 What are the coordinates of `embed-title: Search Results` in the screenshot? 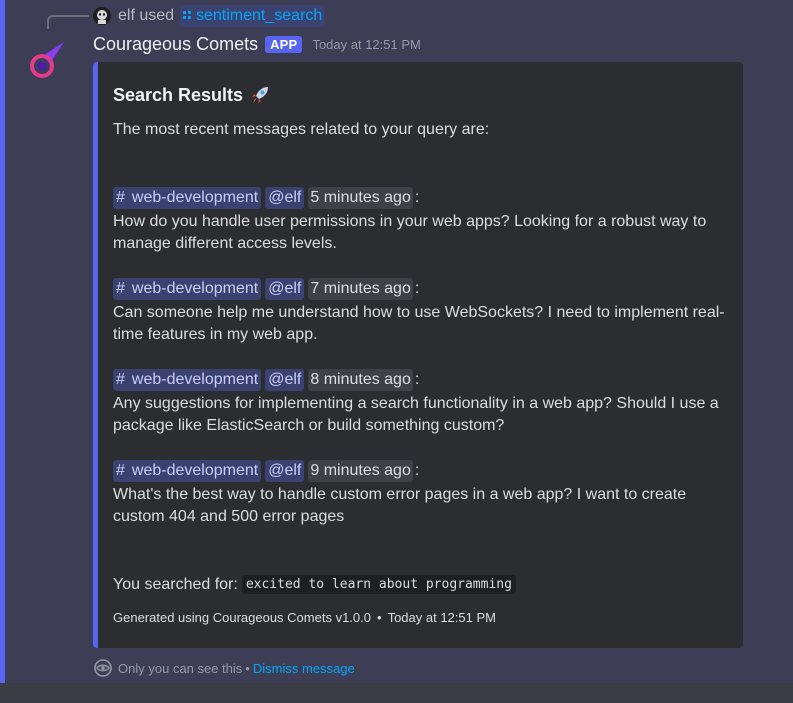 It's located at (192, 95).